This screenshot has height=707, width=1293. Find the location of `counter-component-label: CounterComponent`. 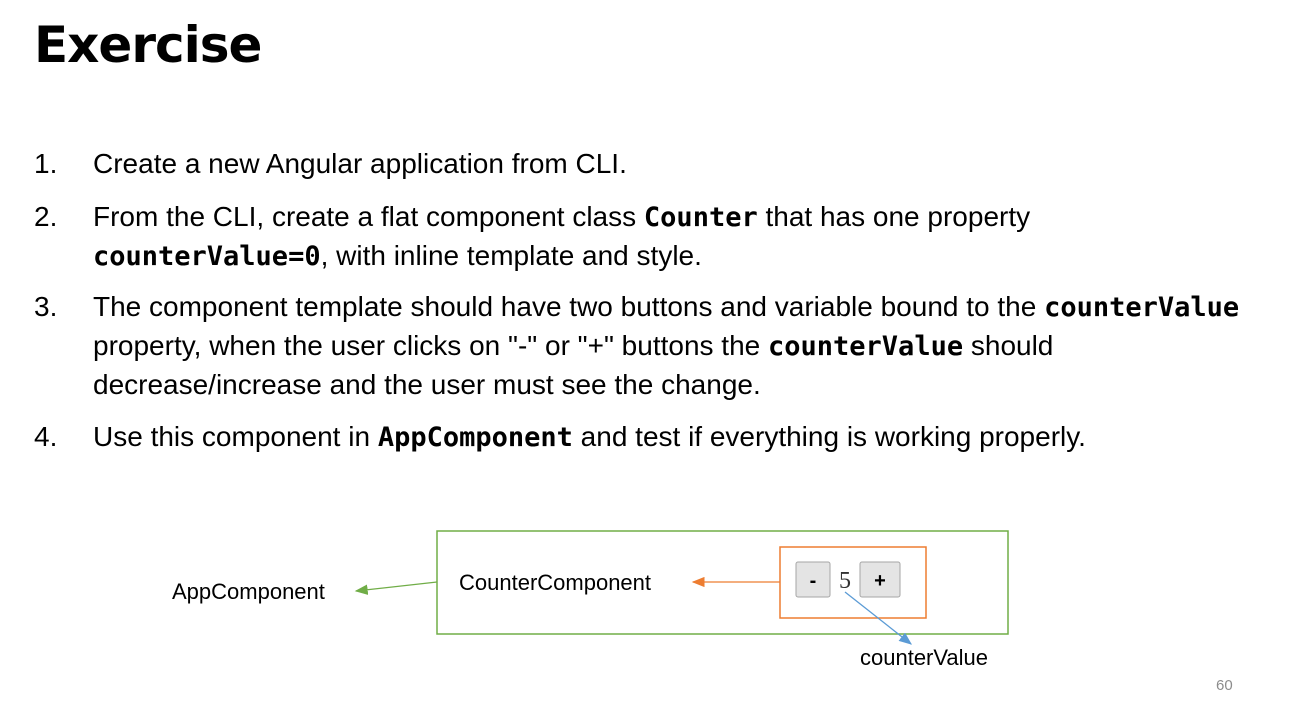

counter-component-label: CounterComponent is located at coordinates (555, 582).